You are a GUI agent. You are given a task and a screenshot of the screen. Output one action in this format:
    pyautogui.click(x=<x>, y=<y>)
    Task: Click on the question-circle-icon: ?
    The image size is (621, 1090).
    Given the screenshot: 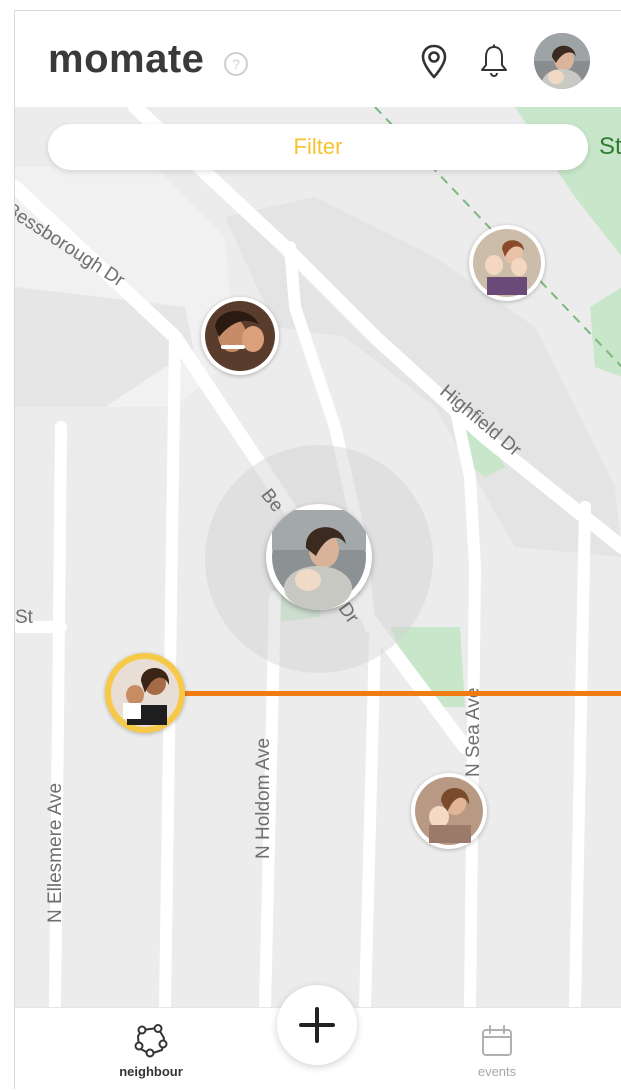 What is the action you would take?
    pyautogui.click(x=236, y=64)
    